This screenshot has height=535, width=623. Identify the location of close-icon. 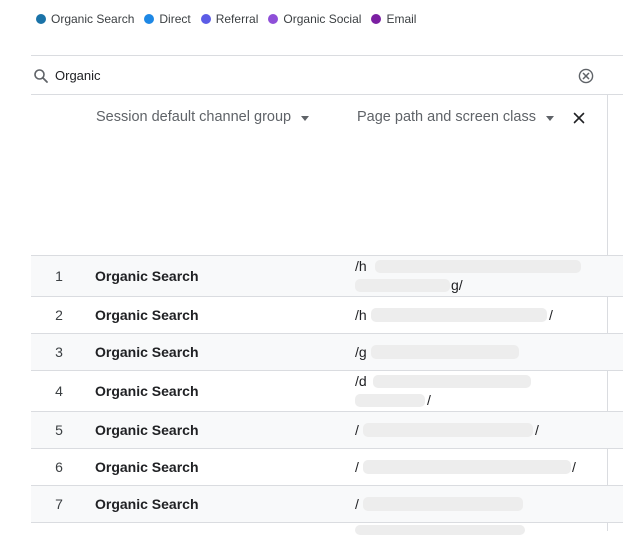
(579, 118).